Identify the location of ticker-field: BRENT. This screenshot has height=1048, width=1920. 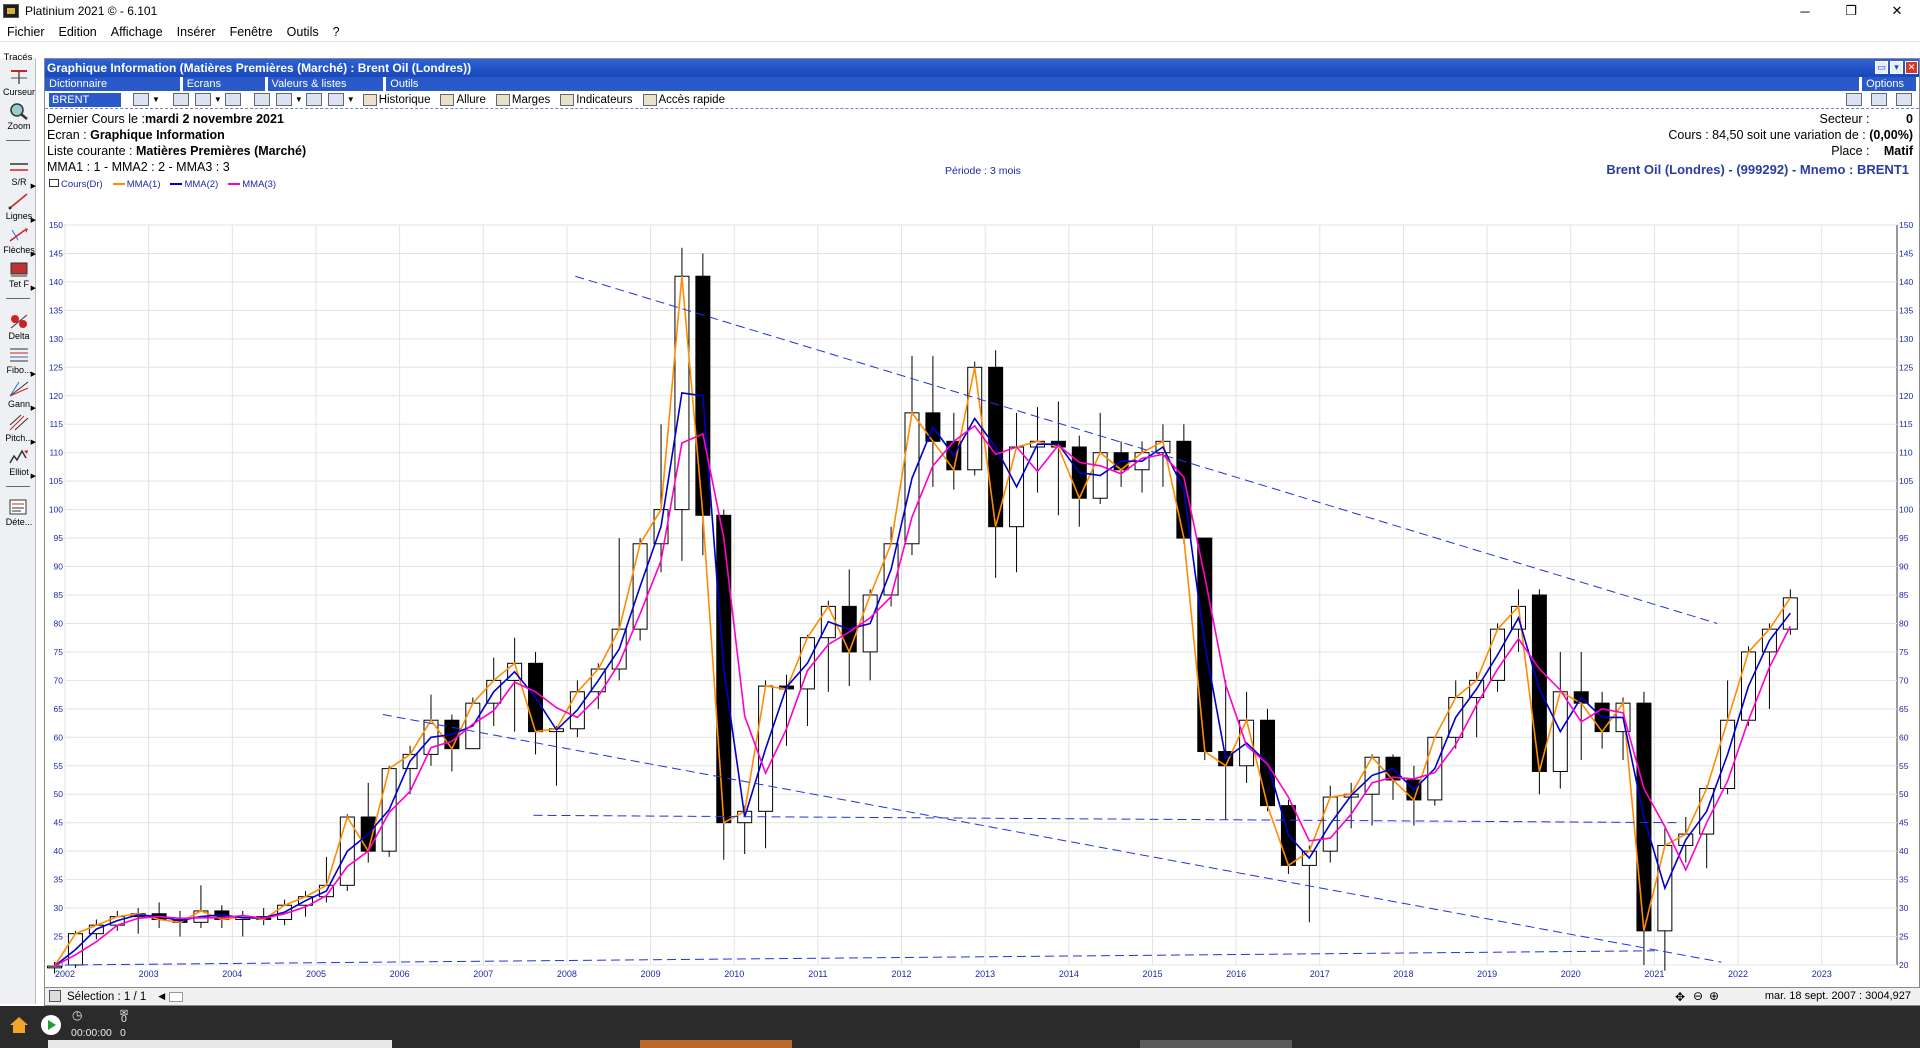
(85, 99).